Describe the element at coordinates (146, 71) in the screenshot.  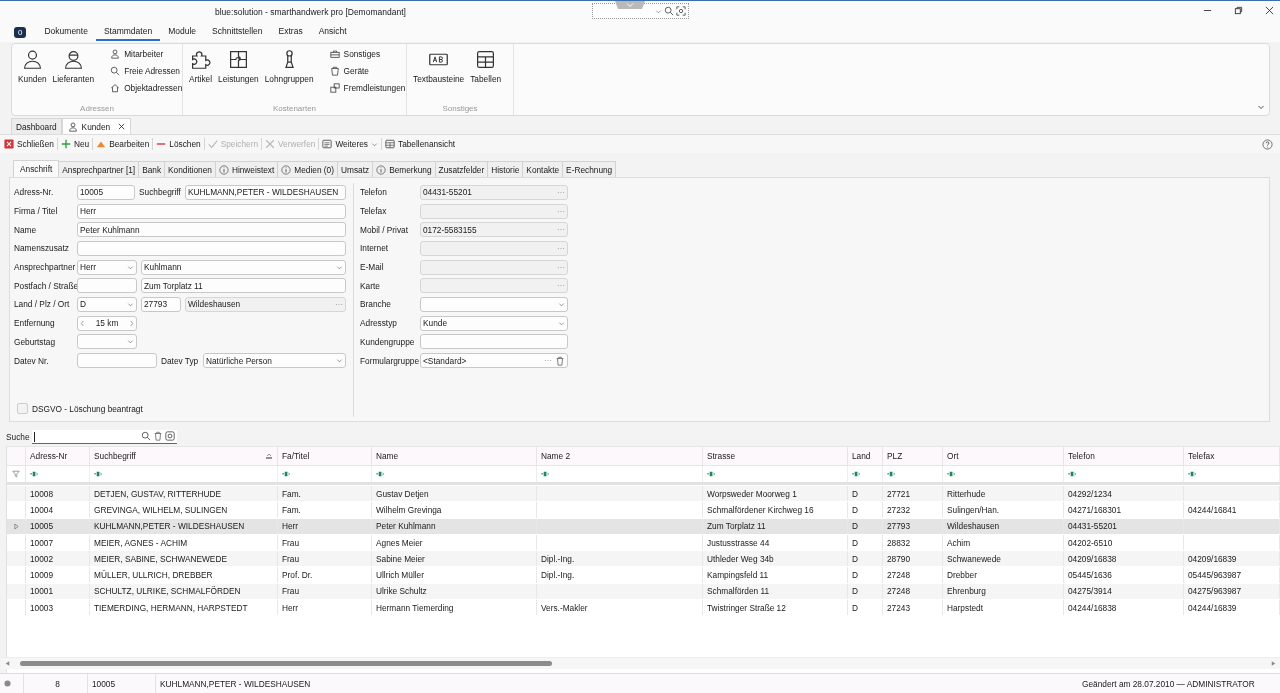
I see `ribbon-button: Freie Adressen` at that location.